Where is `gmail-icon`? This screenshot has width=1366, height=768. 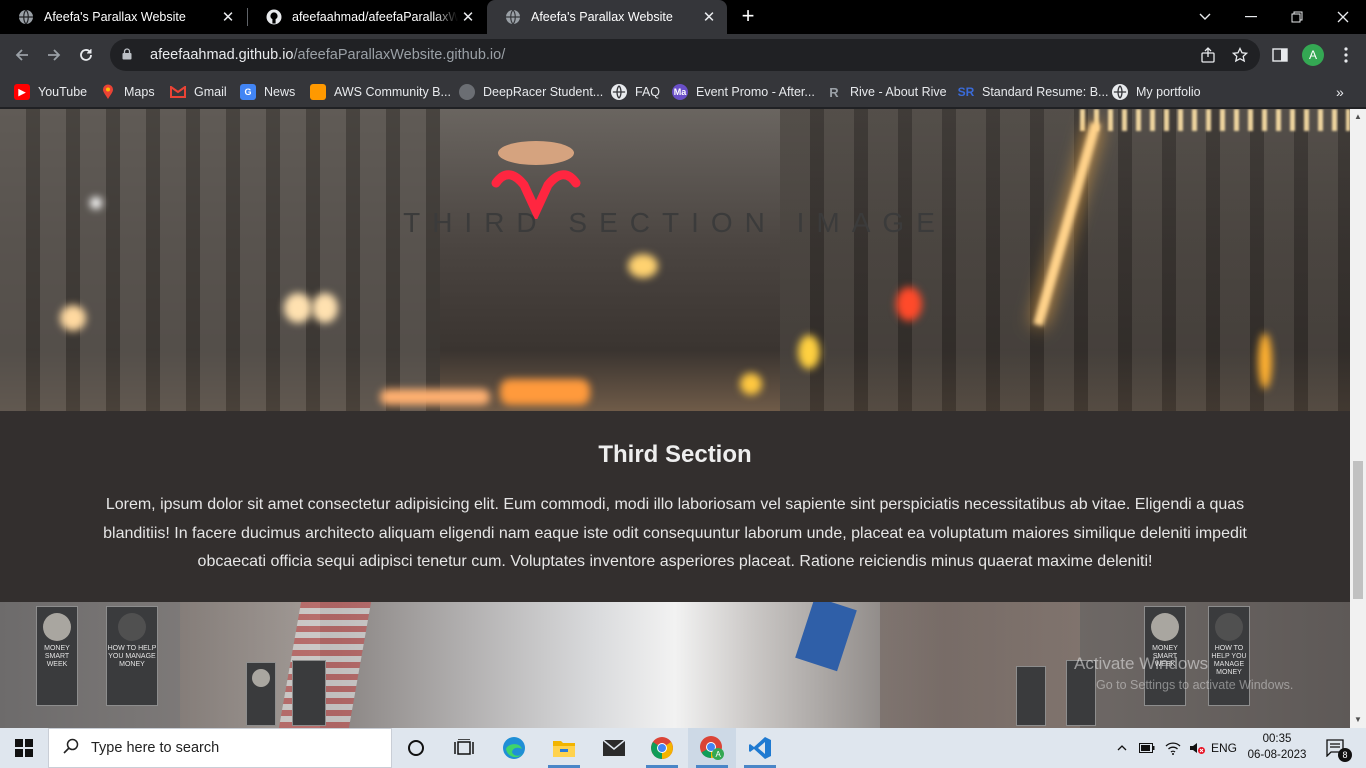 gmail-icon is located at coordinates (178, 92).